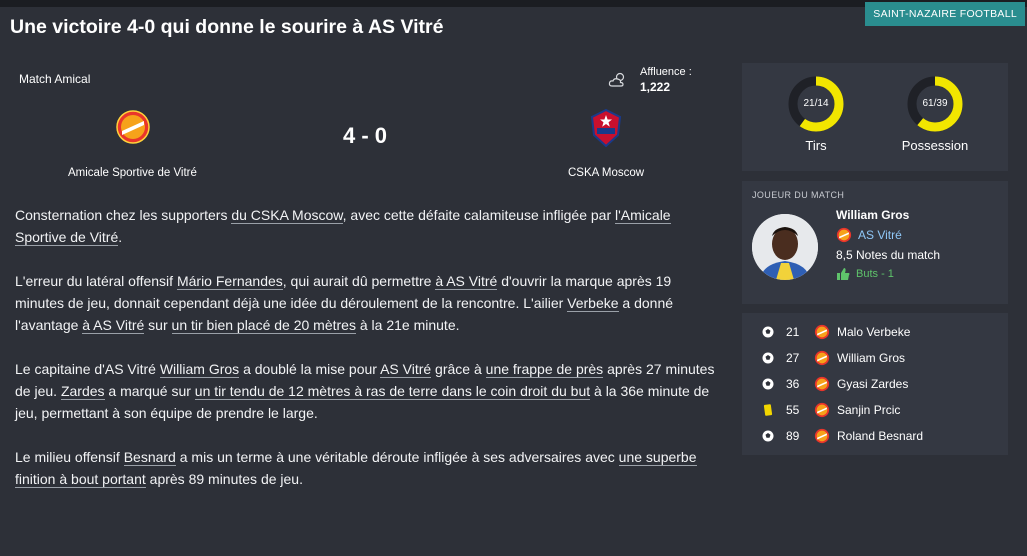 This screenshot has width=1027, height=556. I want to click on motm-header: JOUEUR DU MATCH, so click(798, 195).